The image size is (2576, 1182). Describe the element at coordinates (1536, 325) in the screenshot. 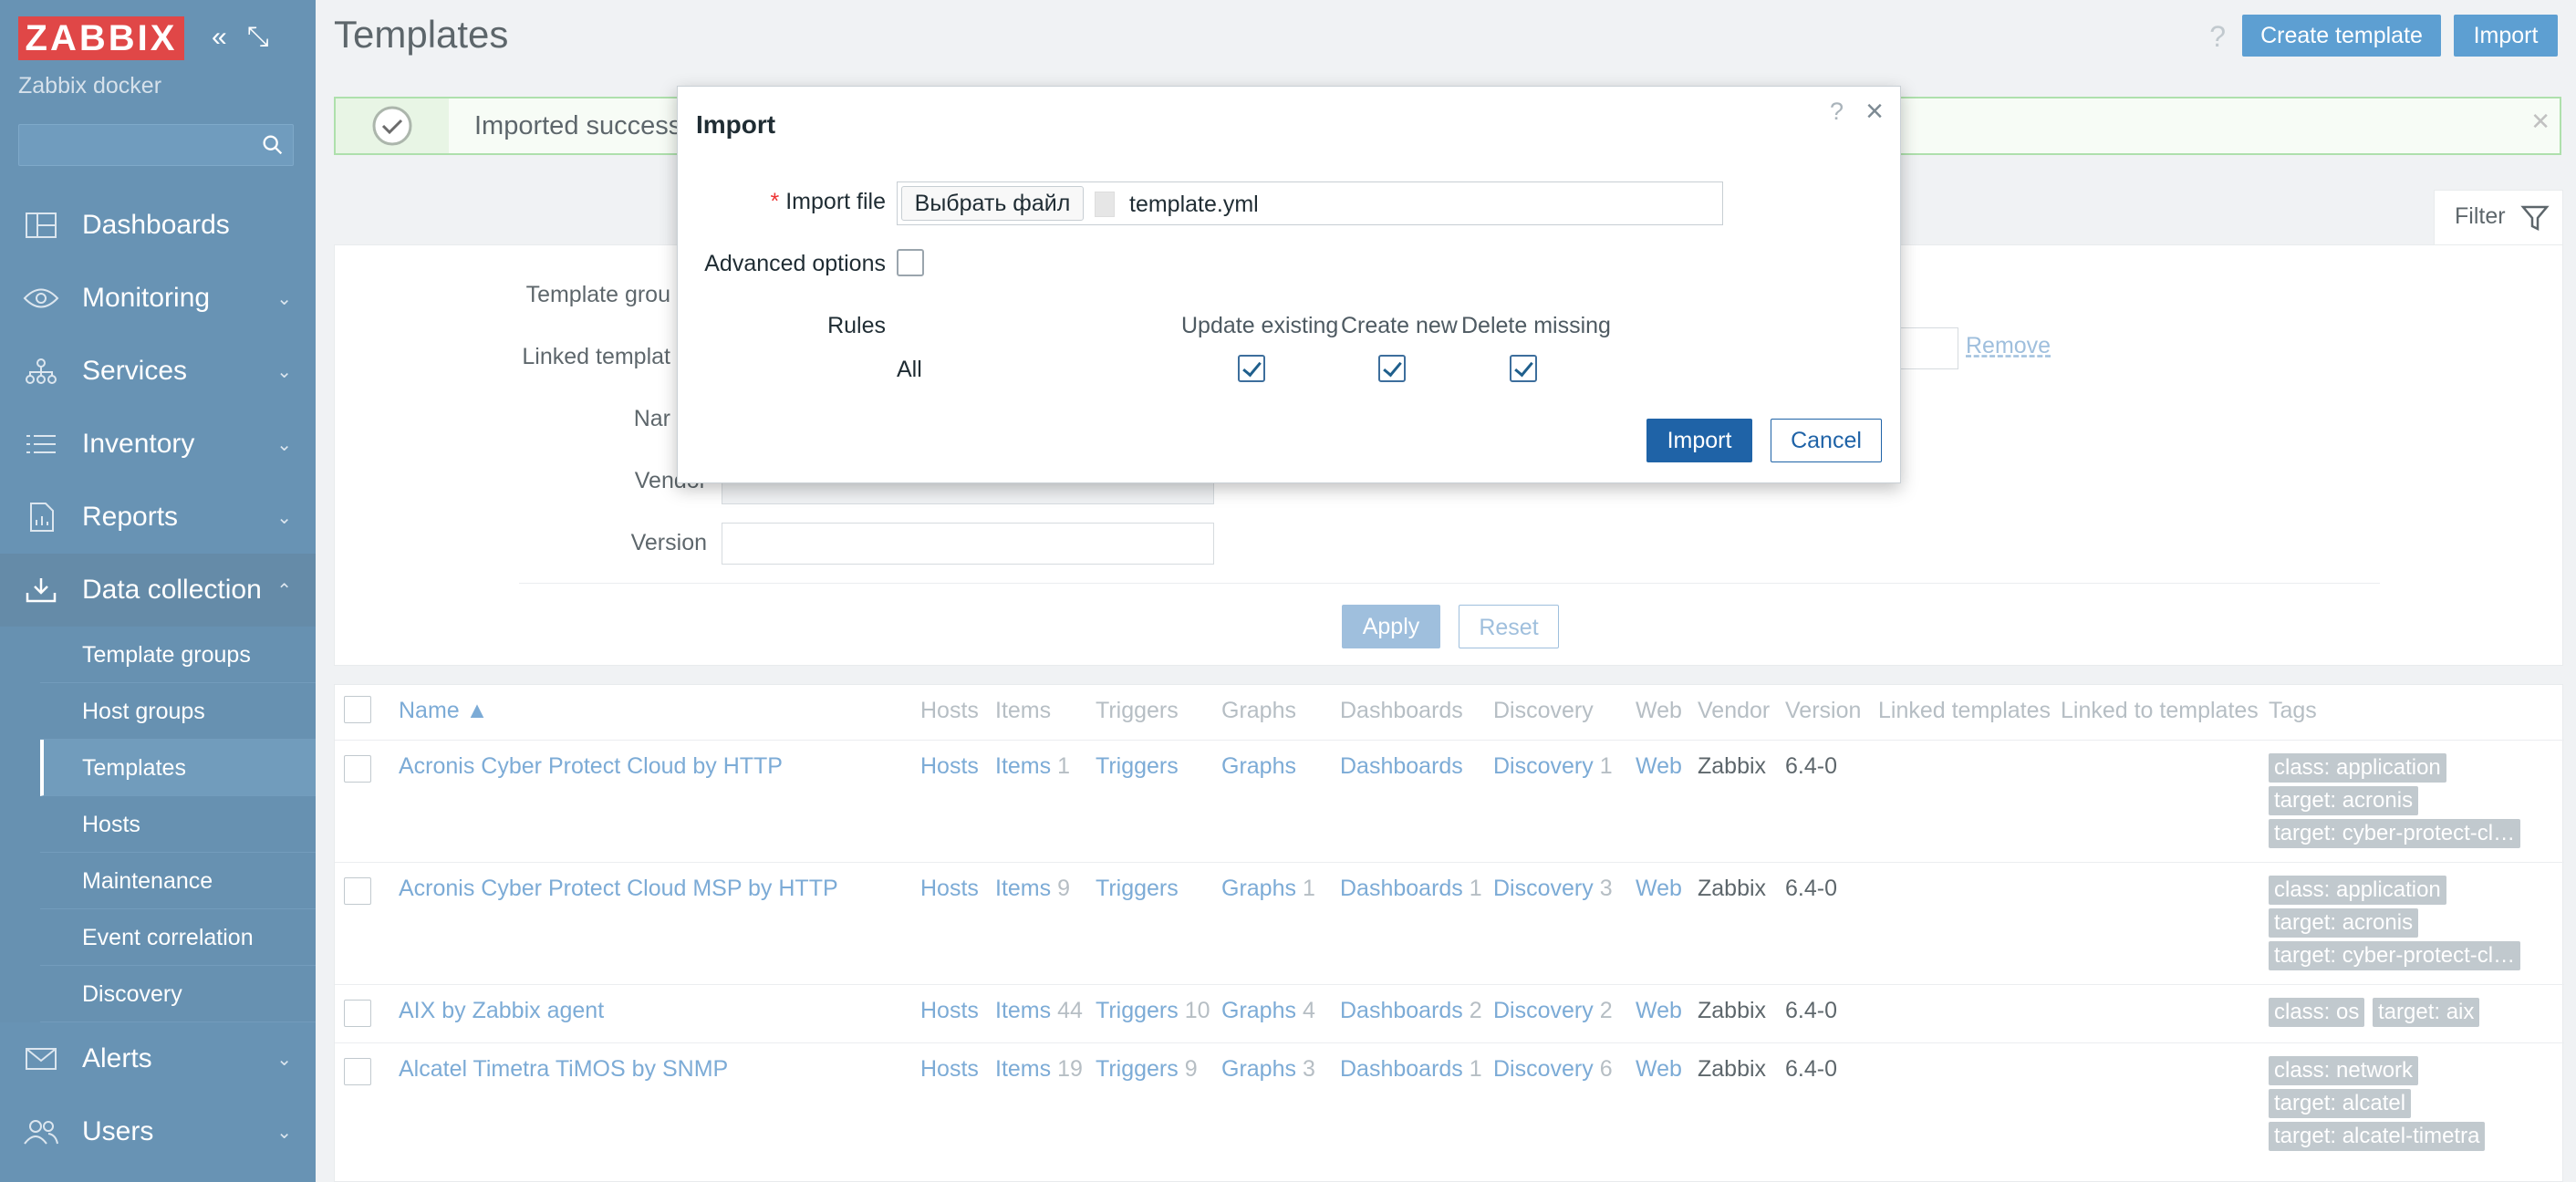

I see `rules-column-delete-missing: Delete missing` at that location.